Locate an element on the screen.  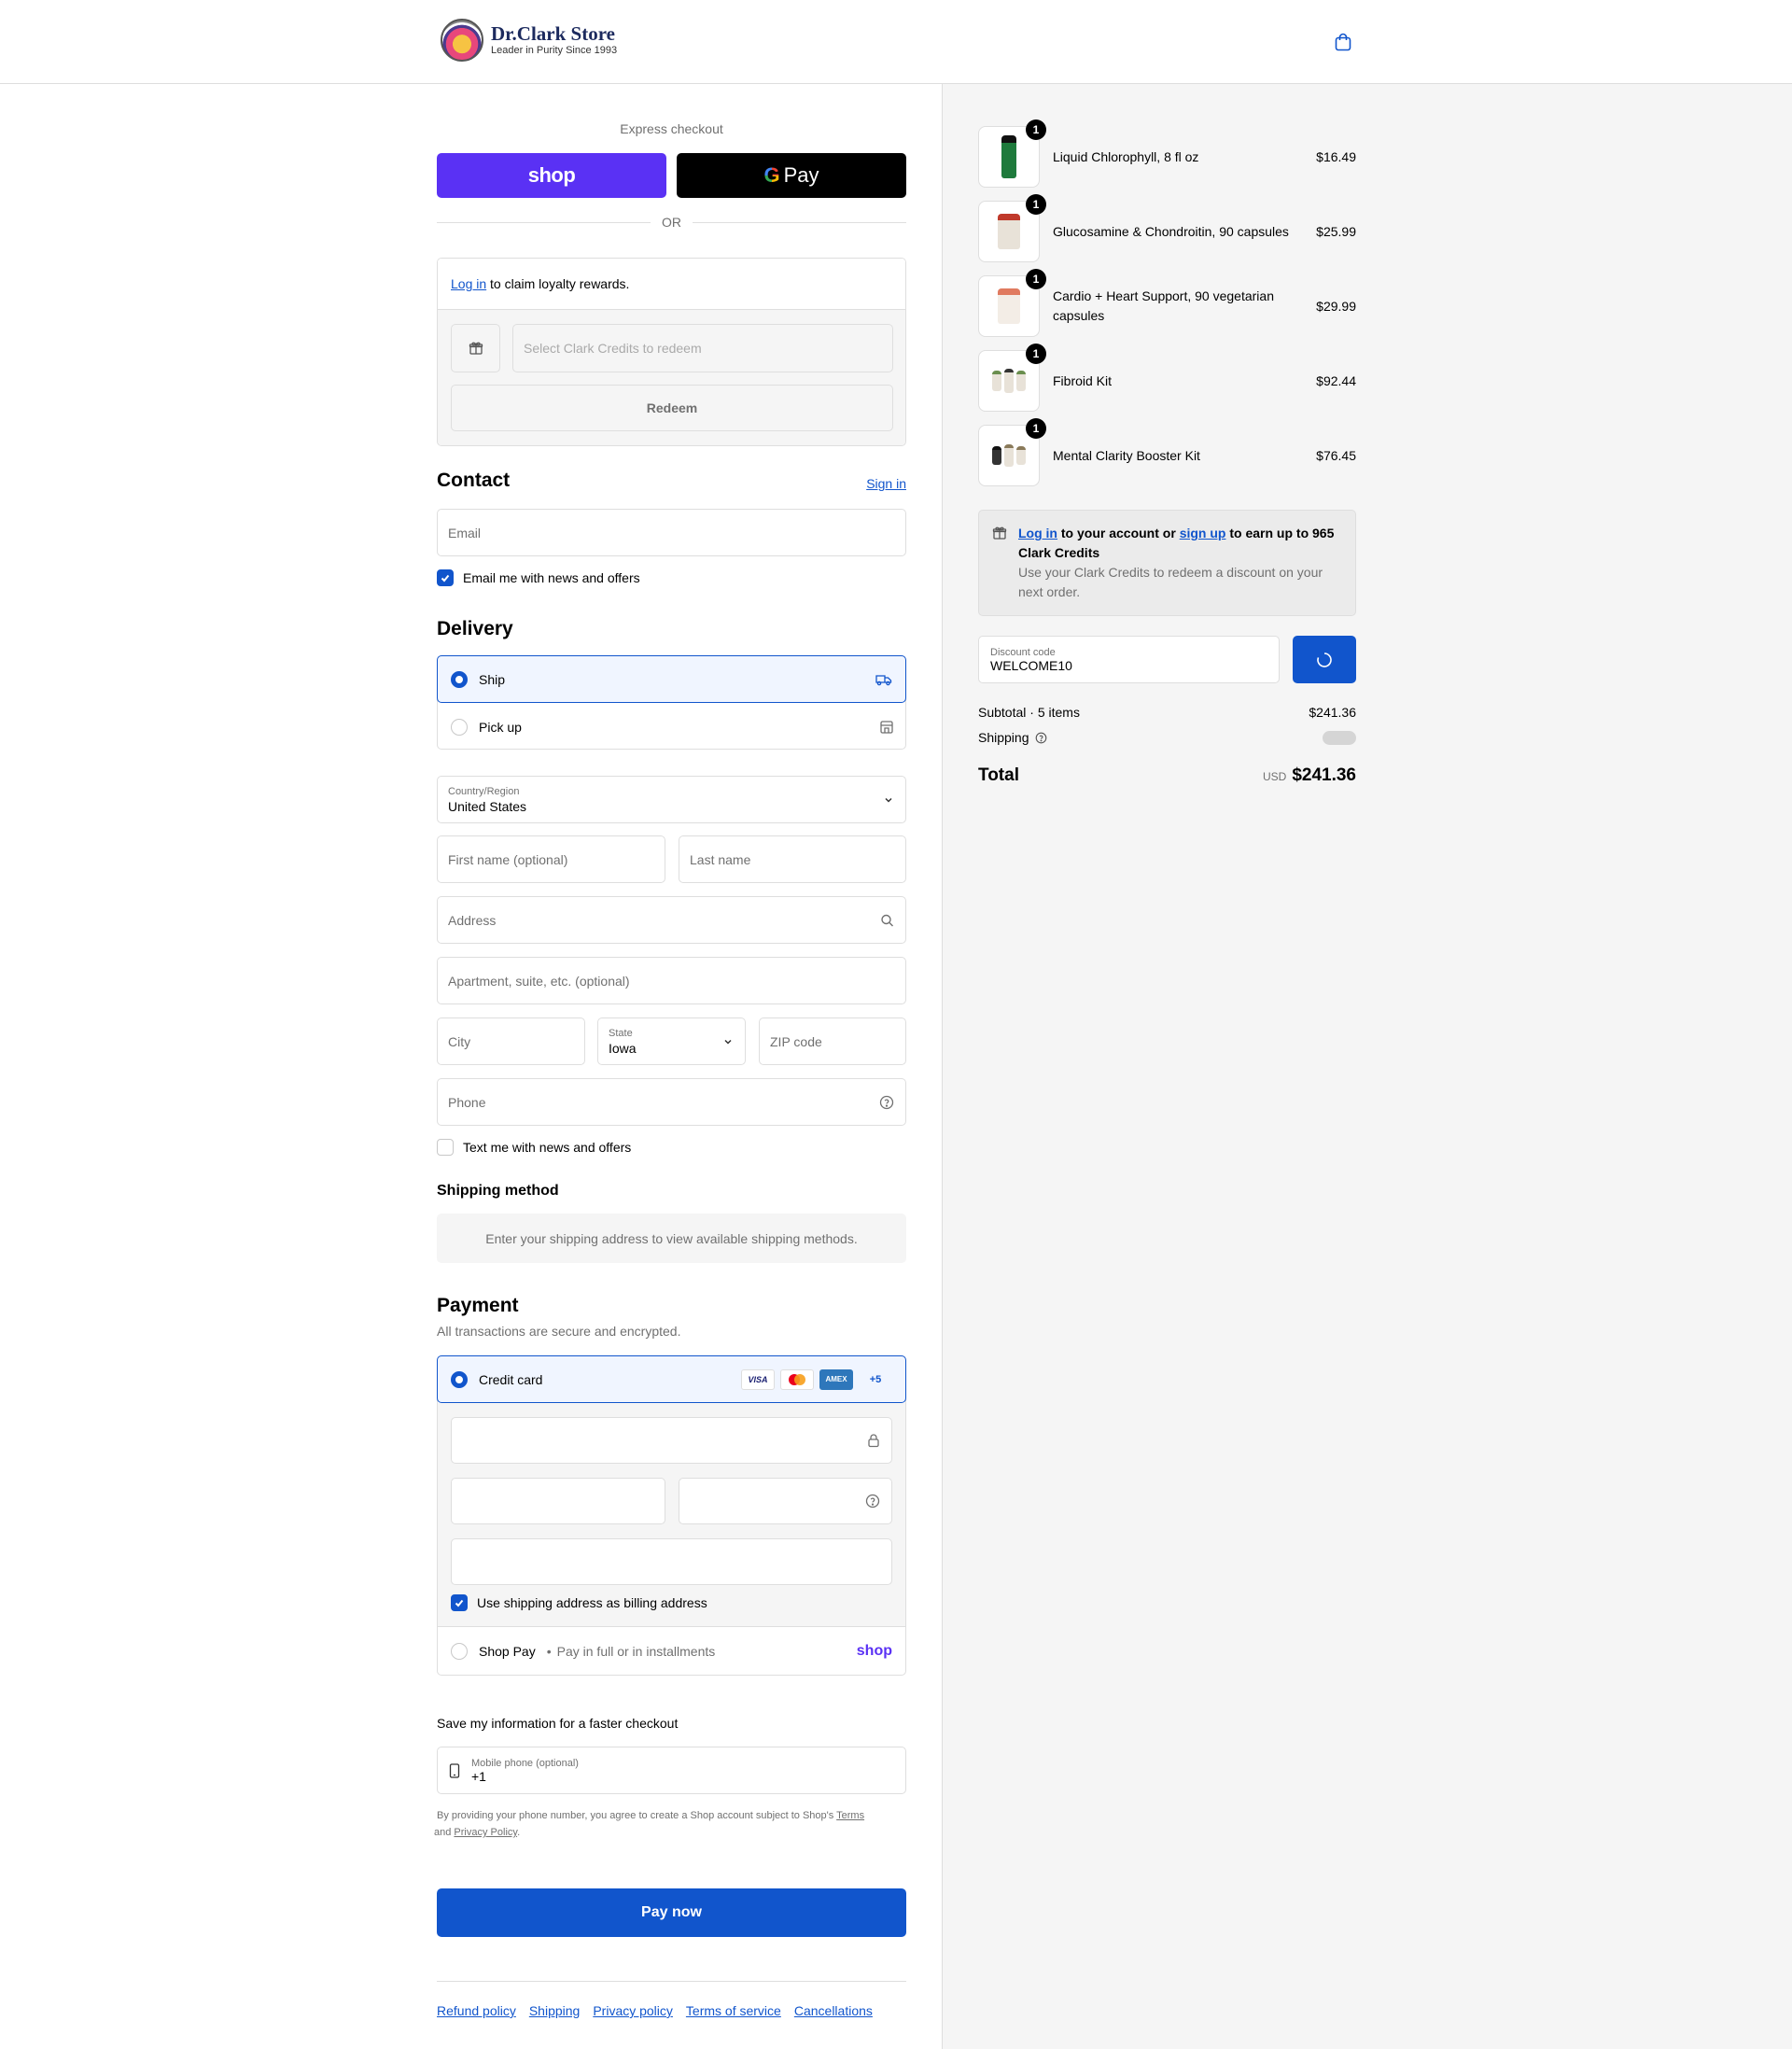
contact-title: Contact is located at coordinates (474, 480).